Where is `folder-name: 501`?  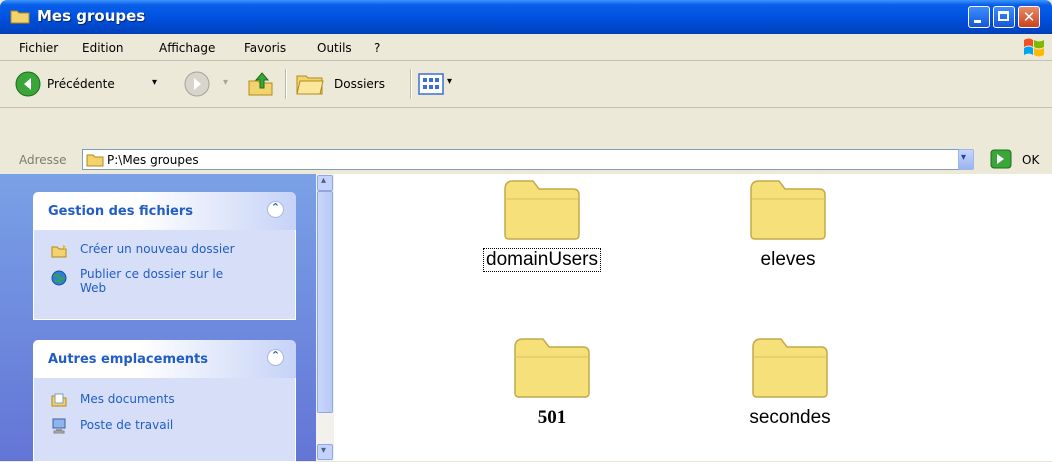 folder-name: 501 is located at coordinates (552, 417).